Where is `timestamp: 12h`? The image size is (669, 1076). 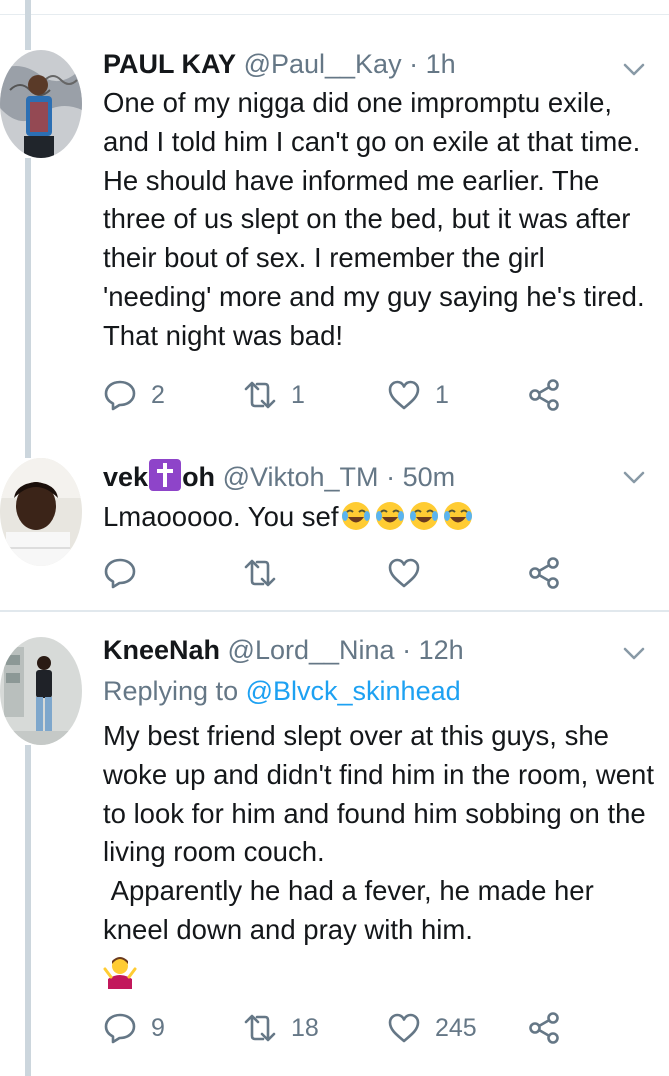
timestamp: 12h is located at coordinates (441, 650).